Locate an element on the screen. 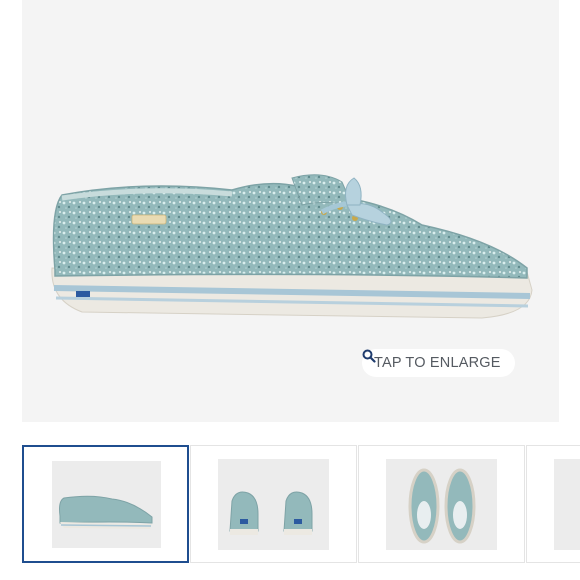 Image resolution: width=580 pixels, height=580 pixels. thumbnail-top-image is located at coordinates (441, 504).